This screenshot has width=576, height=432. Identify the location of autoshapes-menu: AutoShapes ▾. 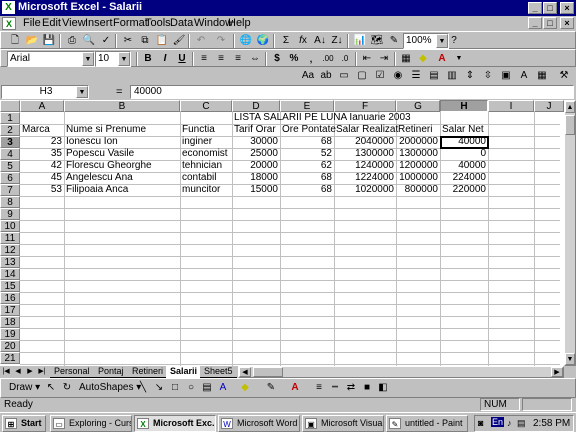
(110, 387).